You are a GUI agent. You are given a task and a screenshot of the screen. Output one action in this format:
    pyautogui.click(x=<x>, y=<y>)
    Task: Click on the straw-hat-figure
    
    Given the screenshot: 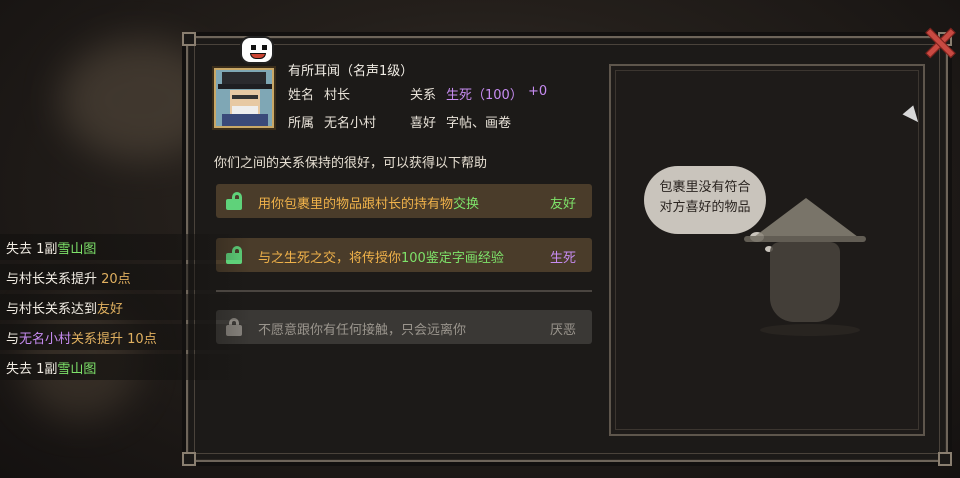 What is the action you would take?
    pyautogui.click(x=805, y=271)
    